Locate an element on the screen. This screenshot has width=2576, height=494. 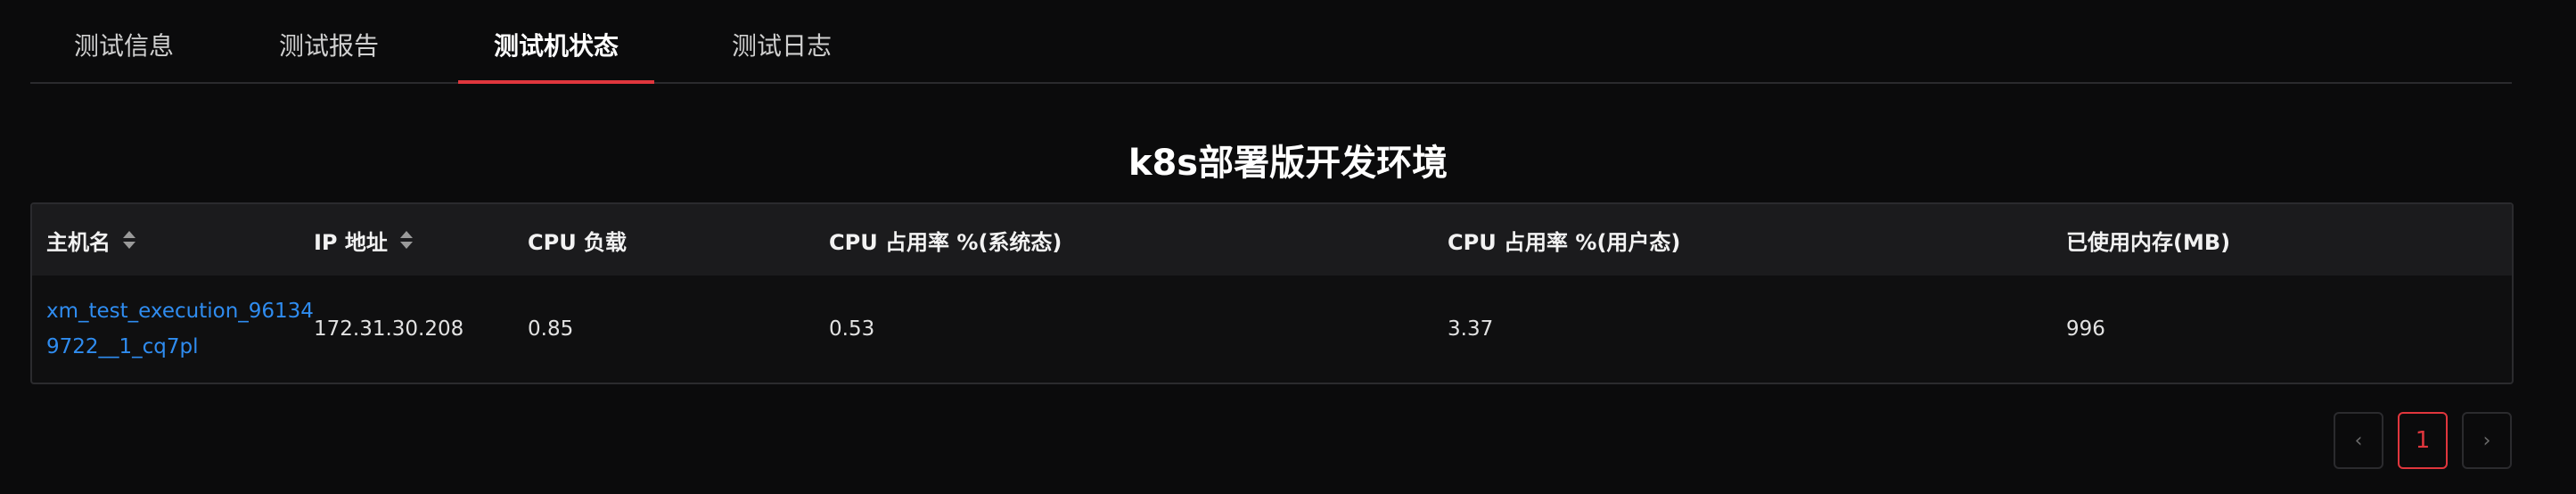
tab-test-info: 测试信息 is located at coordinates (124, 54).